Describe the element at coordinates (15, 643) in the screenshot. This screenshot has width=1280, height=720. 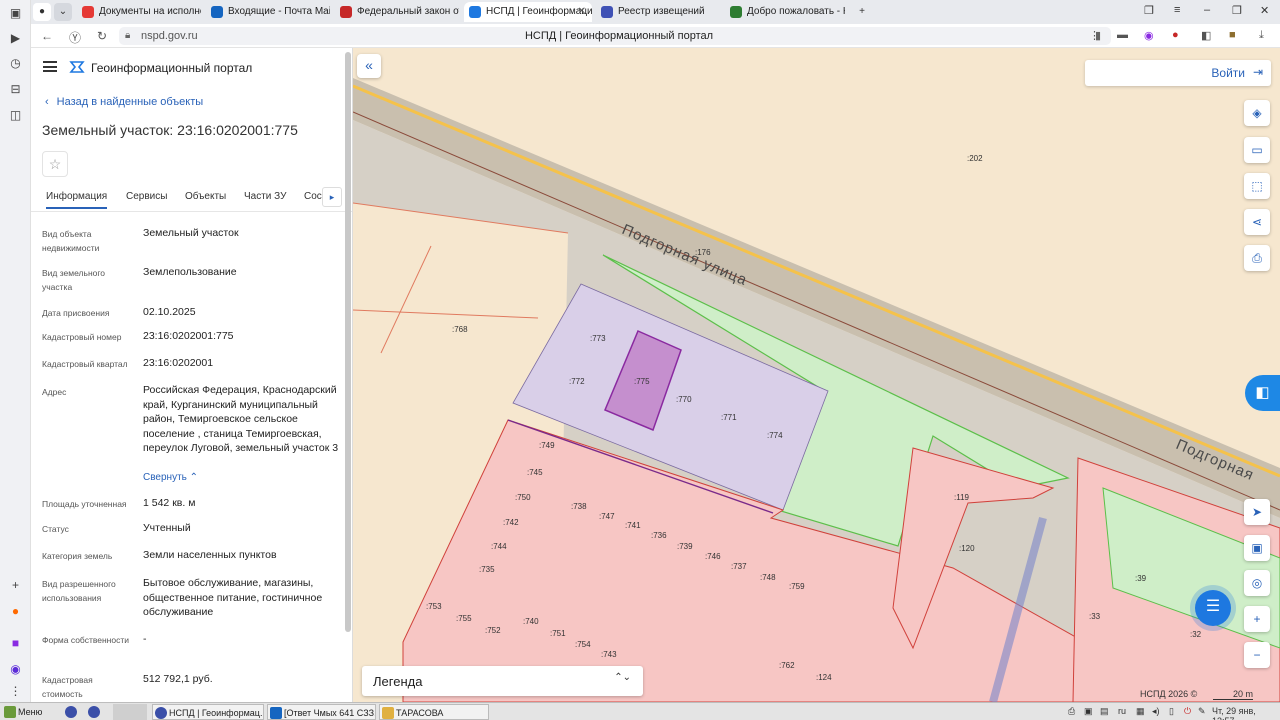
I see `app-icon-purple: ■` at that location.